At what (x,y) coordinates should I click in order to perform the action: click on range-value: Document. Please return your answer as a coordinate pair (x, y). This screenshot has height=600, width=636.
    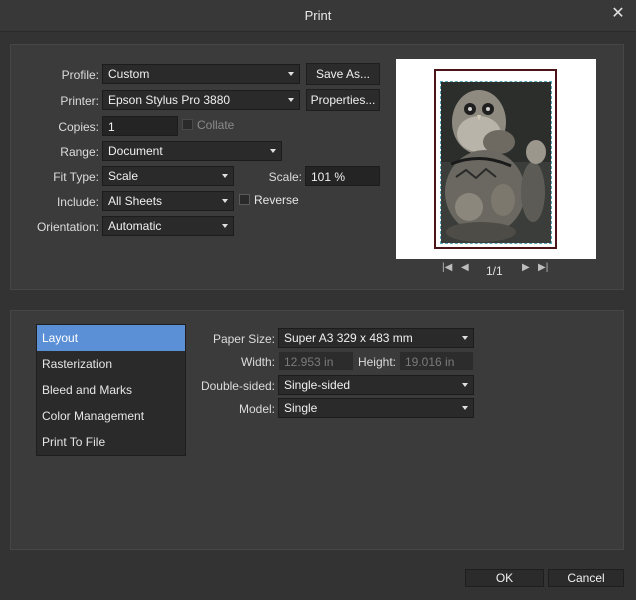
    Looking at the image, I should click on (135, 151).